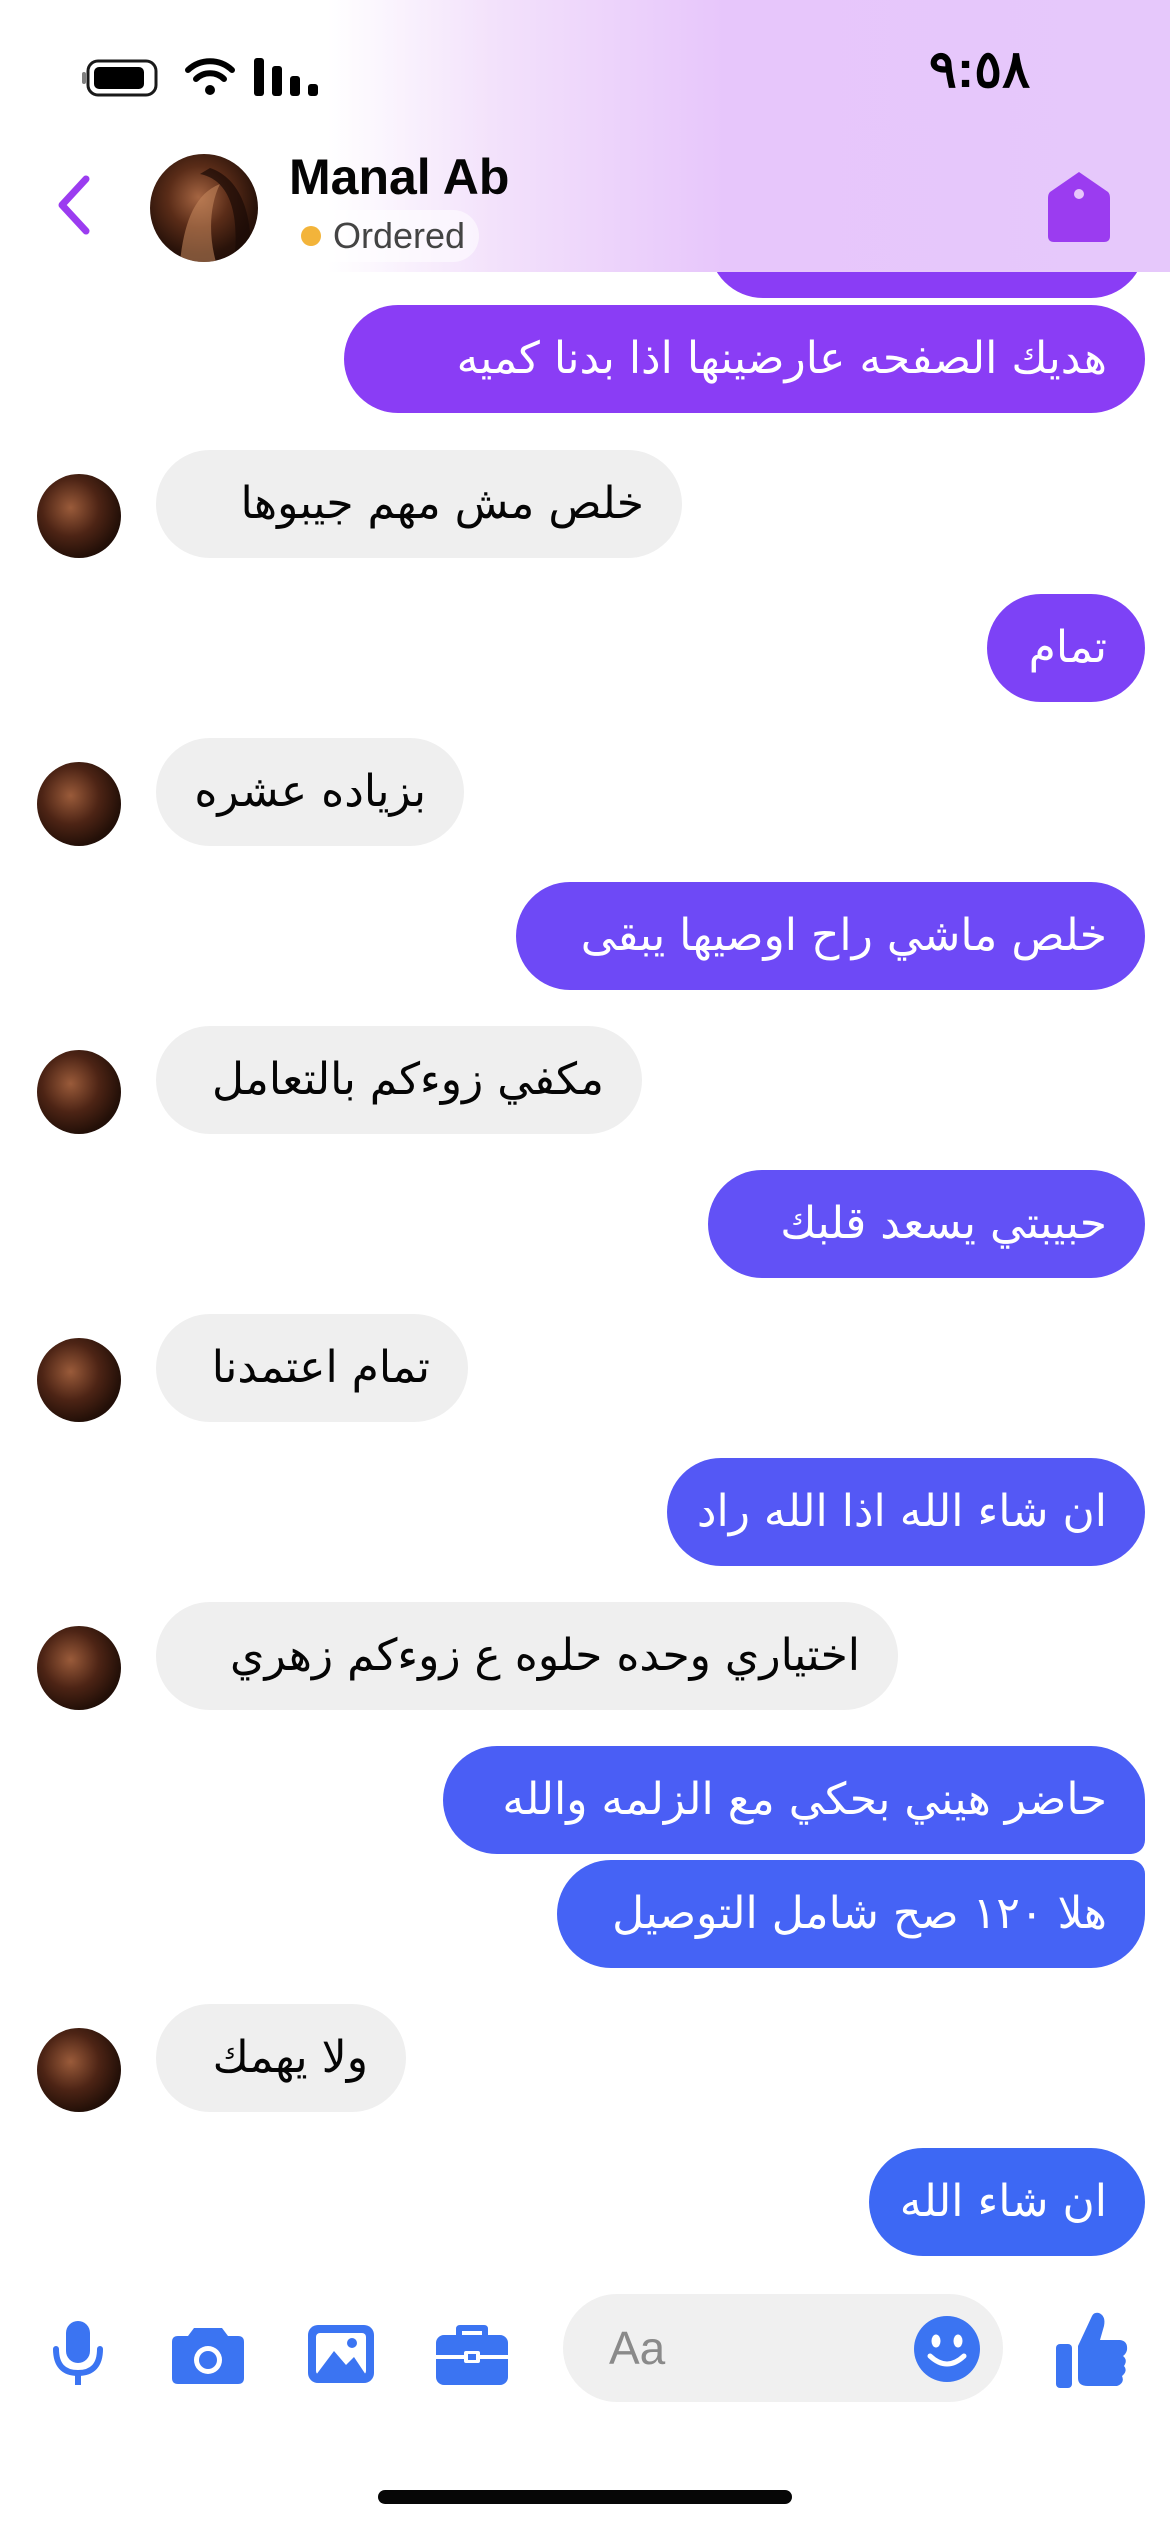 This screenshot has height=2532, width=1170. I want to click on photo-icon, so click(341, 2354).